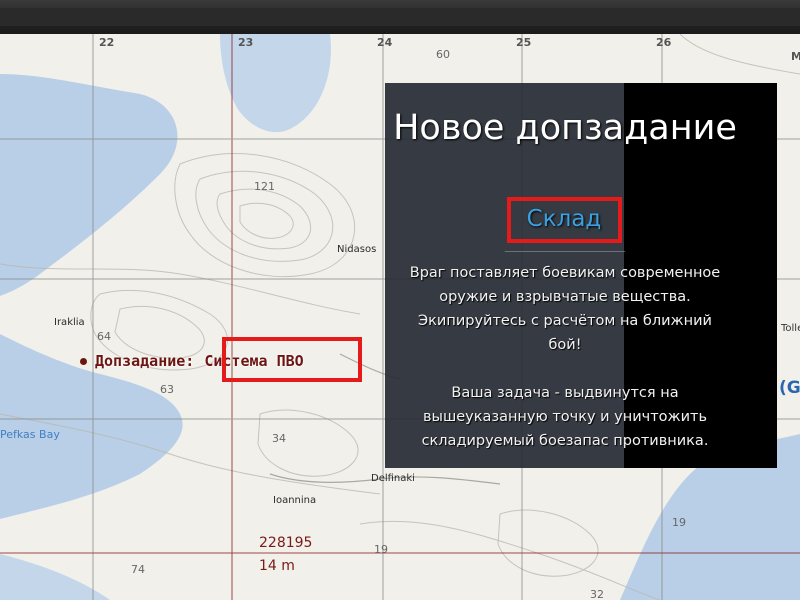 This screenshot has height=600, width=800. What do you see at coordinates (246, 42) in the screenshot?
I see `grid-label: 23` at bounding box center [246, 42].